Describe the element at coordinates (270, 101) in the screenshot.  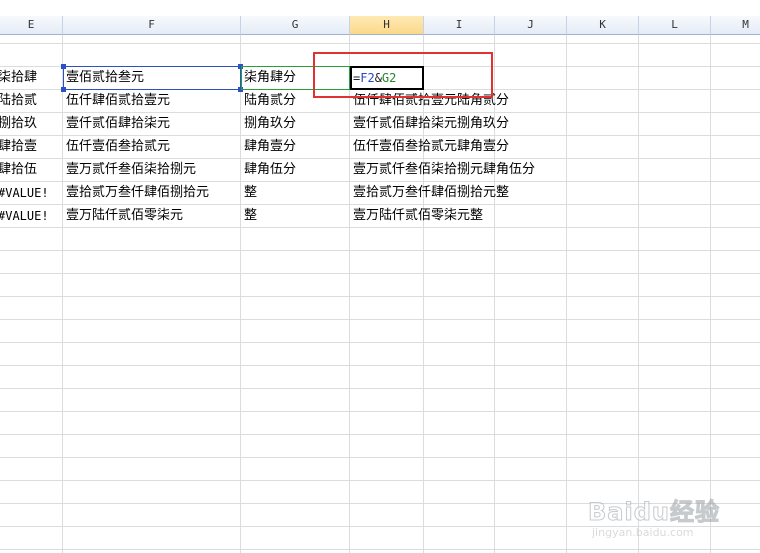
I see `cell-g: 陆角贰分` at that location.